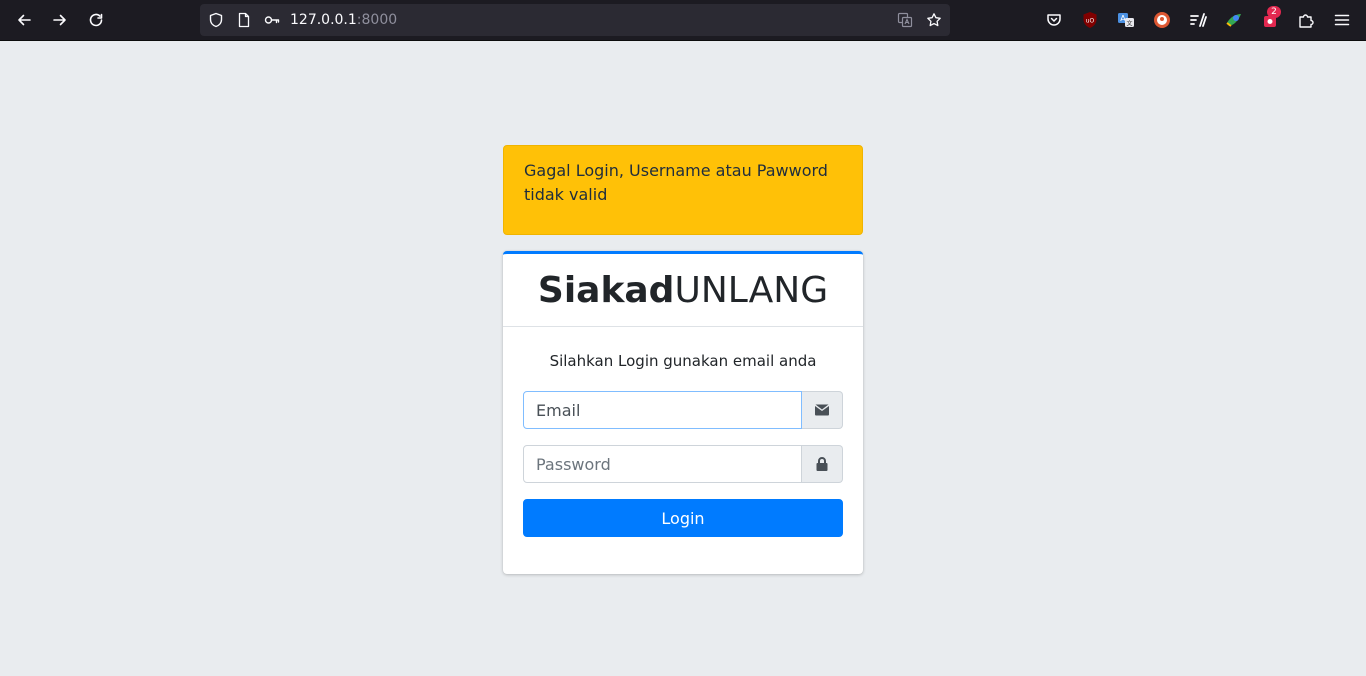 This screenshot has width=1366, height=676. I want to click on email-addon, so click(822, 410).